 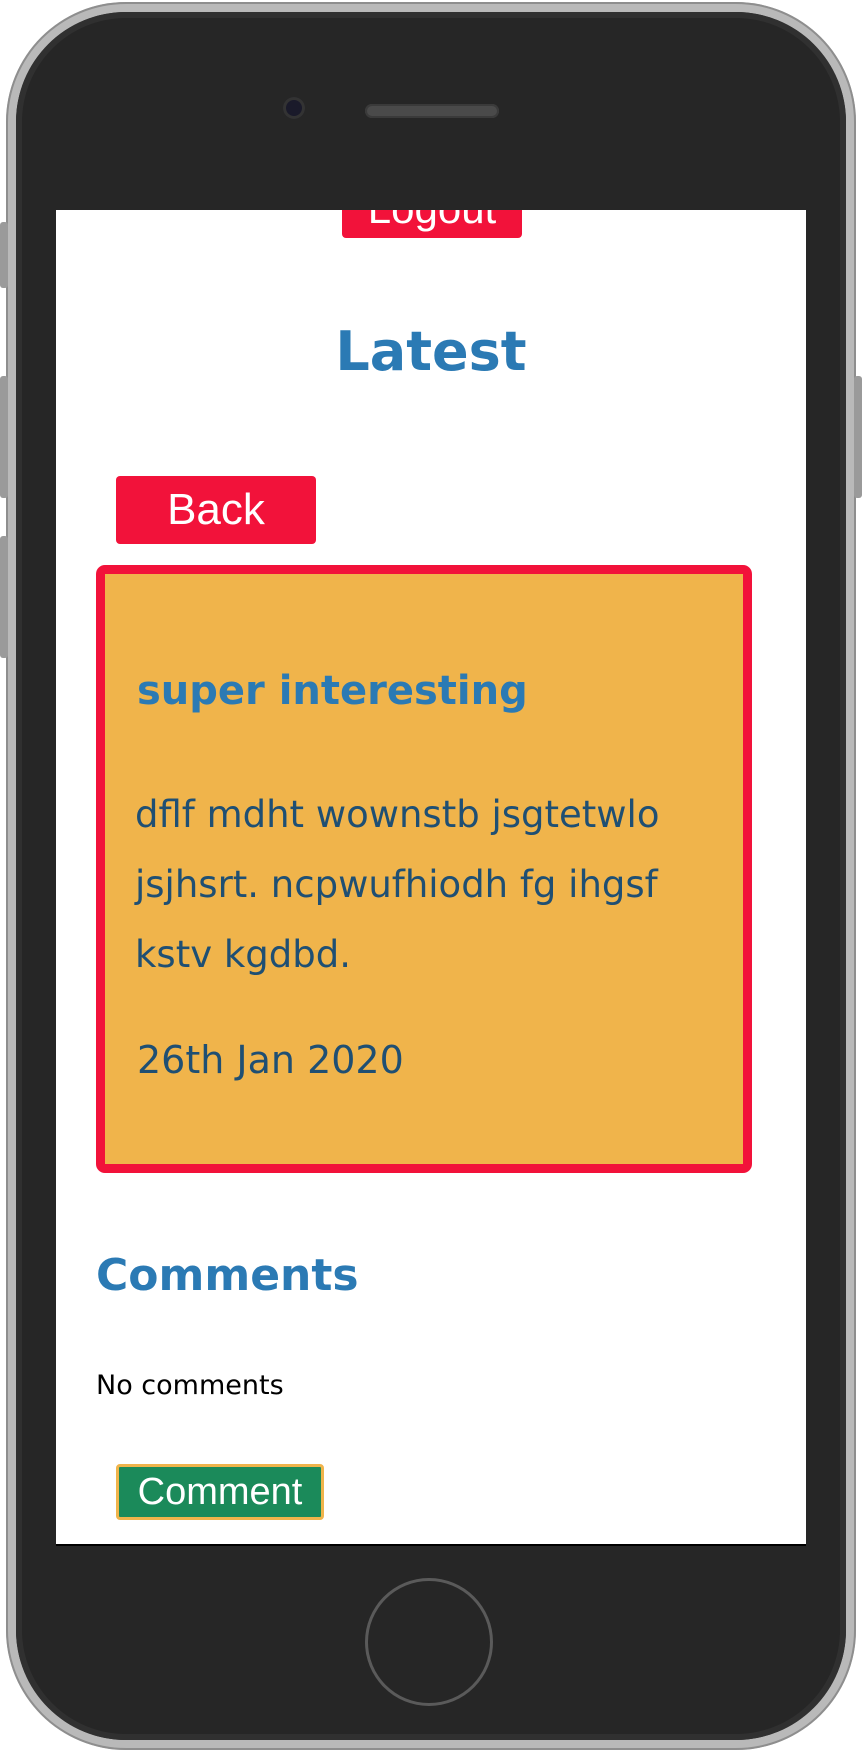 I want to click on no-comments-text: No comments, so click(x=190, y=1385).